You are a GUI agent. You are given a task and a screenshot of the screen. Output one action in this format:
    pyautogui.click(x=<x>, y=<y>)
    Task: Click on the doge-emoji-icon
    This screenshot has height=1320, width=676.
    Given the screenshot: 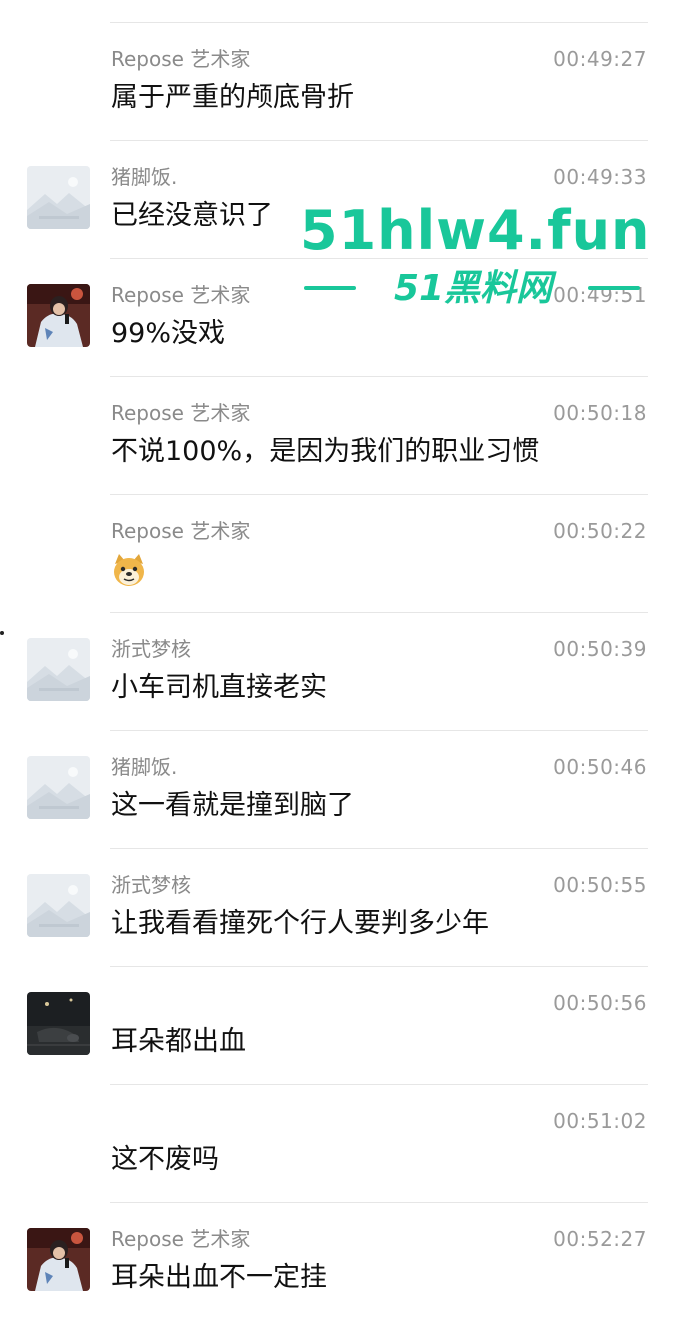 What is the action you would take?
    pyautogui.click(x=129, y=570)
    